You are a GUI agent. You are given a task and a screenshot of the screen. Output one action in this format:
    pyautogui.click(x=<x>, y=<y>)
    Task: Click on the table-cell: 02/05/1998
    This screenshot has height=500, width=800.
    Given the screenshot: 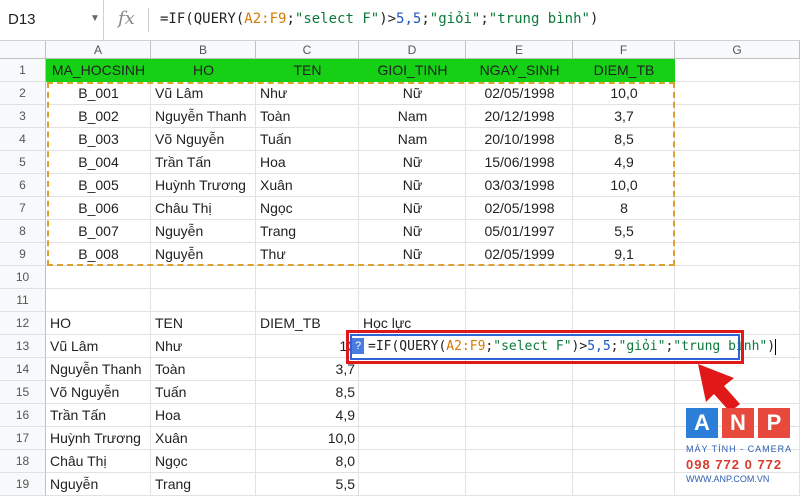 What is the action you would take?
    pyautogui.click(x=519, y=208)
    